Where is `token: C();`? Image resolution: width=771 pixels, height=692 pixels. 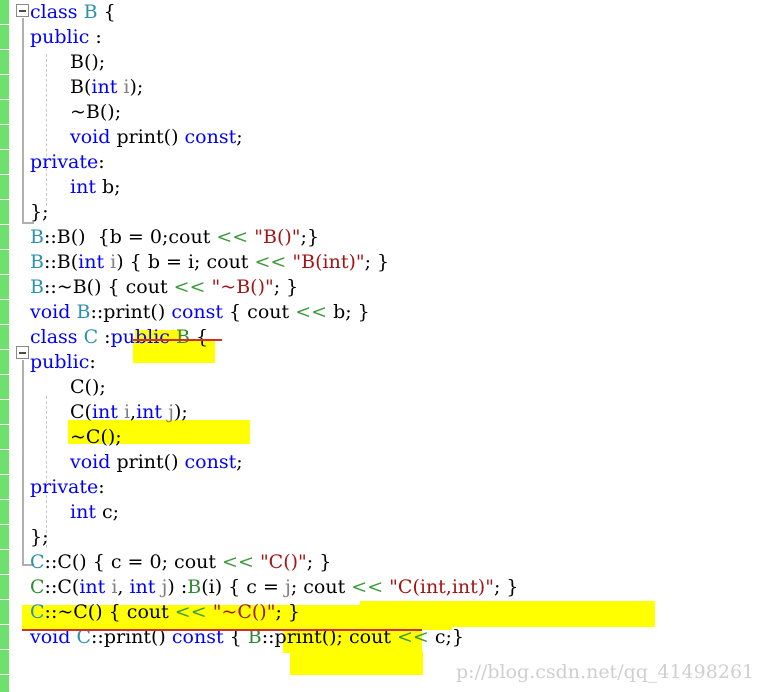 token: C(); is located at coordinates (88, 387).